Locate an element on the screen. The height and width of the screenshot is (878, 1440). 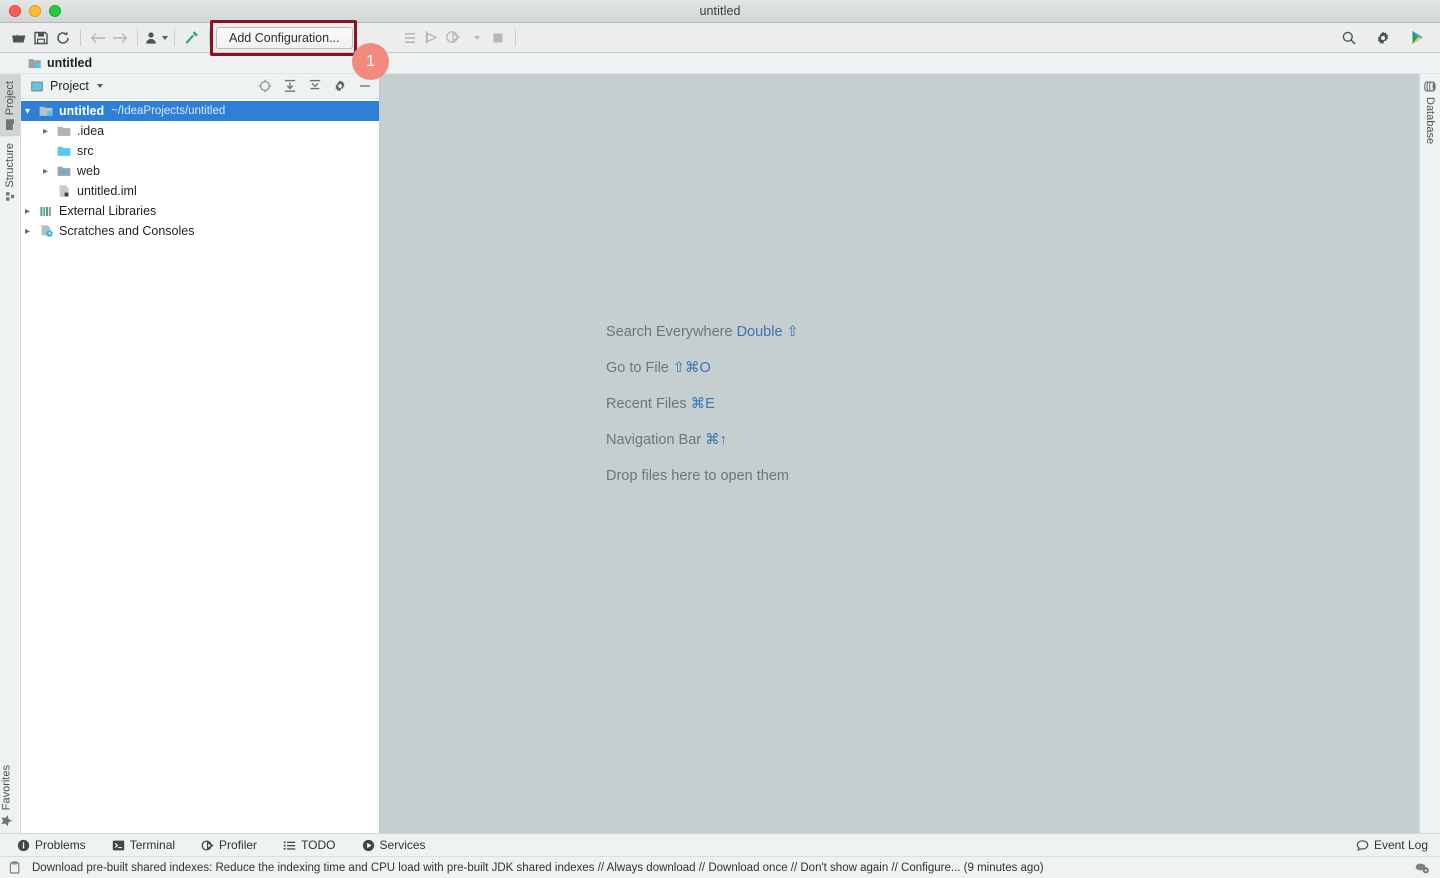
sidebar-item-project: Project is located at coordinates (10, 105).